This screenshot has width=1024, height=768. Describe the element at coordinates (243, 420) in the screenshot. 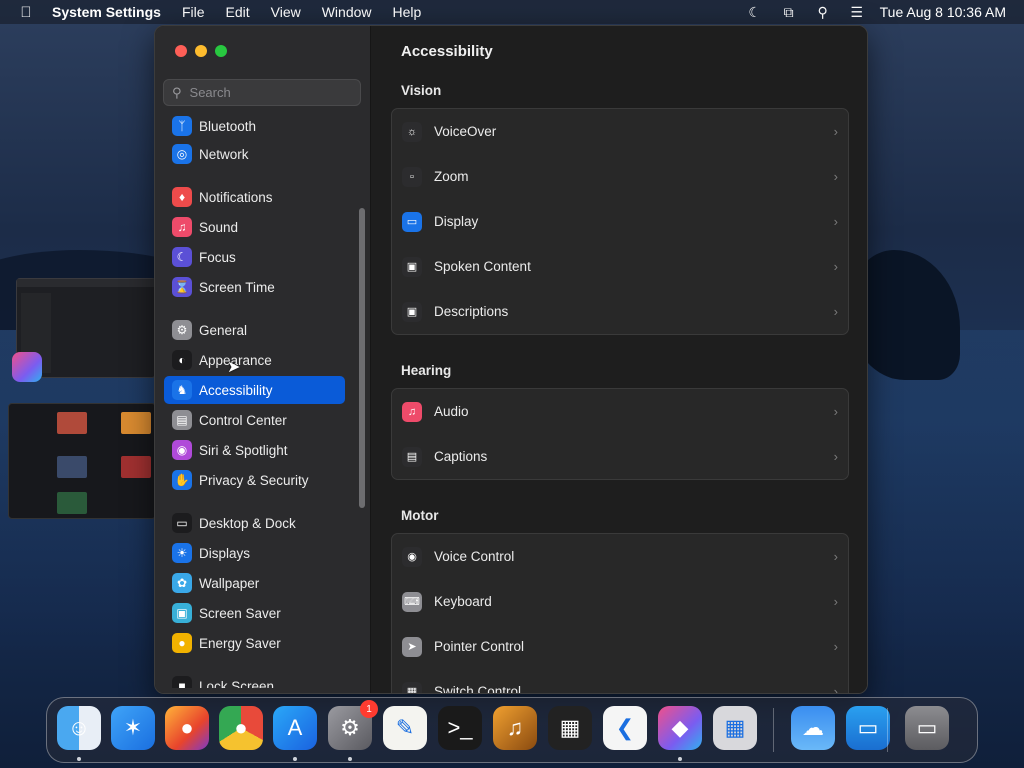

I see `sidebar-item-label: Control Center` at that location.